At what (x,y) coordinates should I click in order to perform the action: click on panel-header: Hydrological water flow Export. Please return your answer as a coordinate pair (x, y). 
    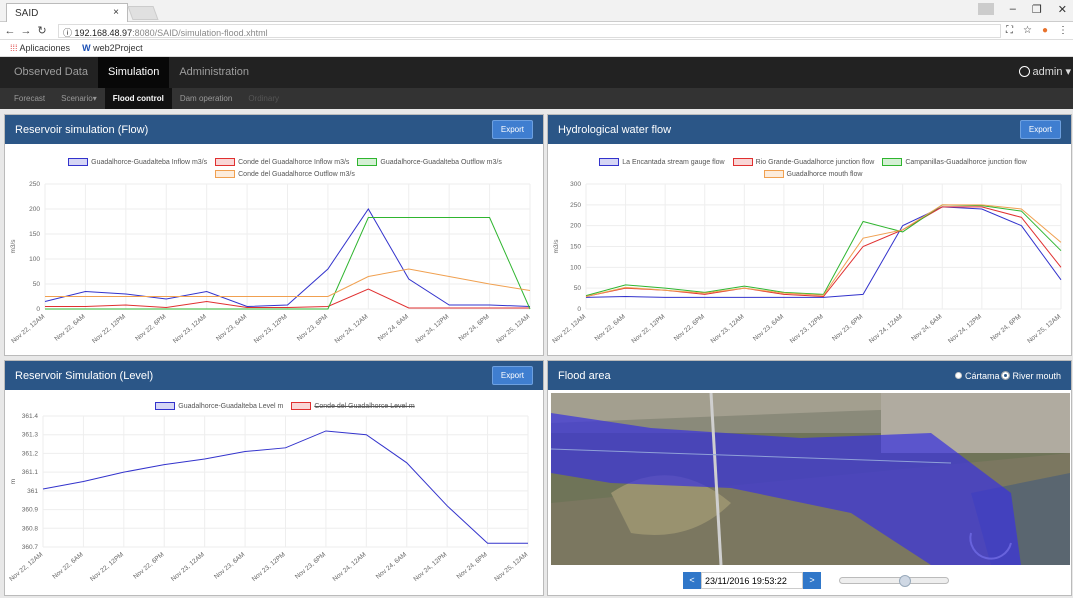
    Looking at the image, I should click on (809, 129).